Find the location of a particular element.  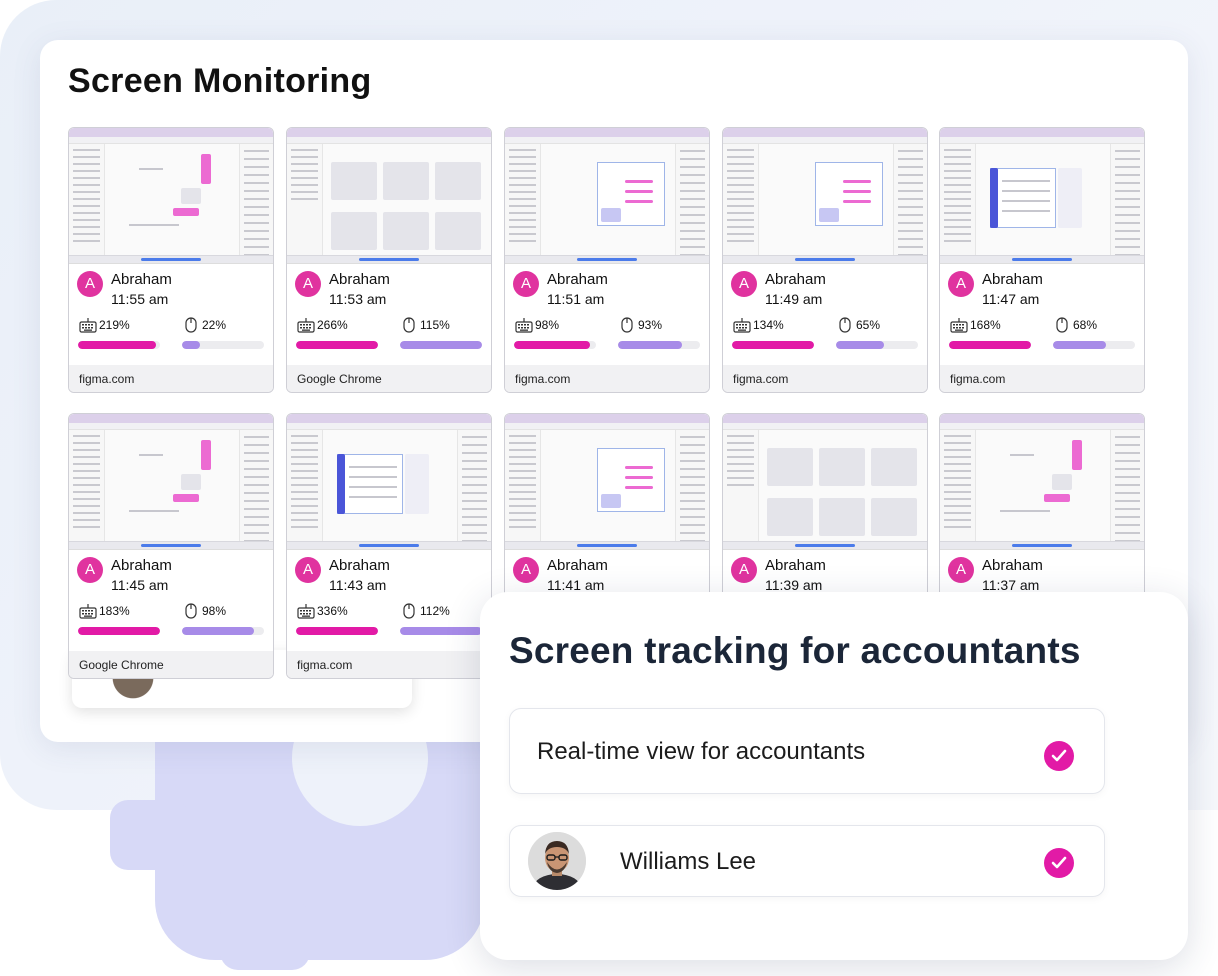

screenshot-tile: A Abraham 11:49 am 134% 65% figma.com is located at coordinates (825, 260).